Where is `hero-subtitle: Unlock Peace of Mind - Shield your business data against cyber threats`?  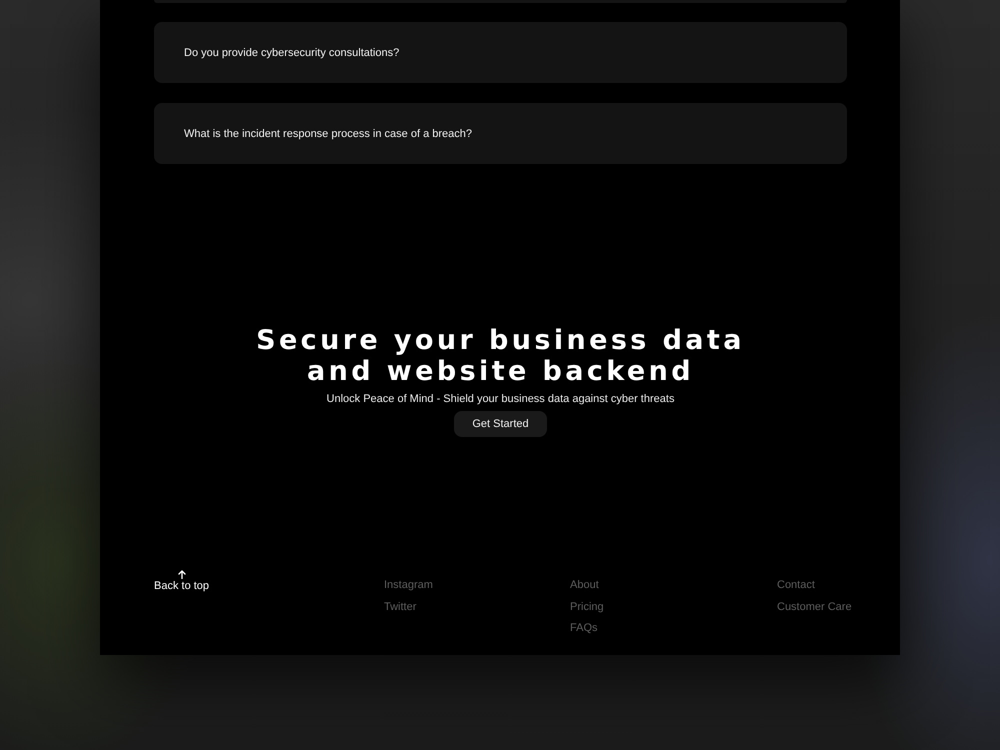
hero-subtitle: Unlock Peace of Mind - Shield your business data against cyber threats is located at coordinates (501, 399).